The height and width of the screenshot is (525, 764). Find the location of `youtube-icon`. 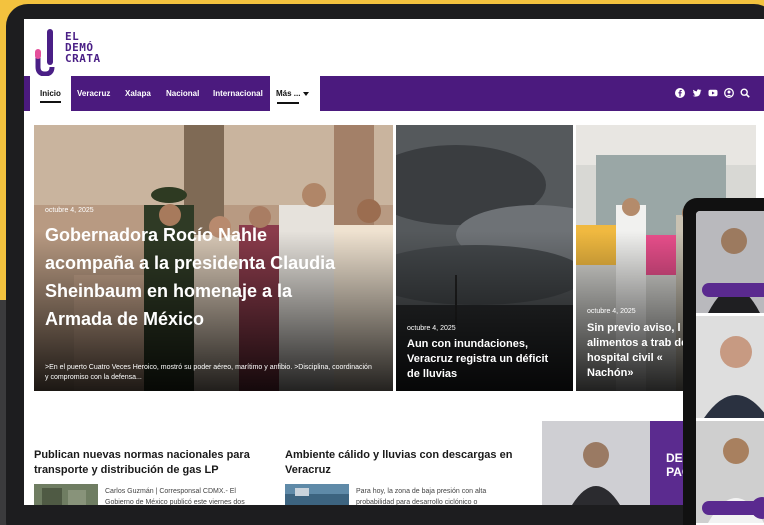

youtube-icon is located at coordinates (713, 93).